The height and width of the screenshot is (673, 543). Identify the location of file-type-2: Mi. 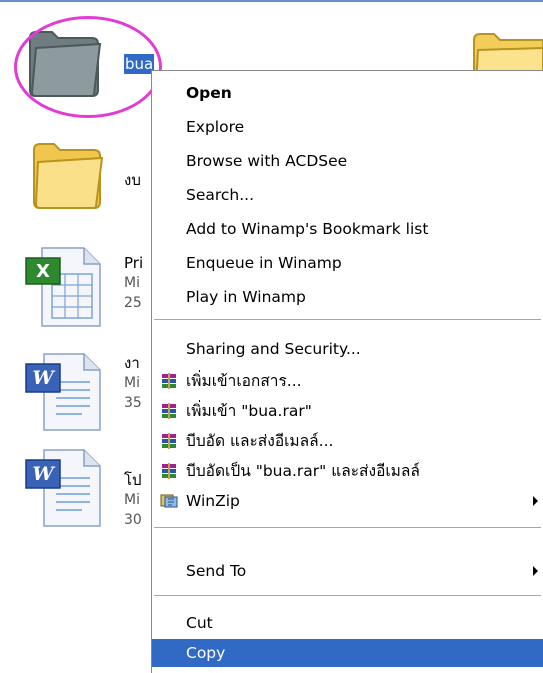
(132, 383).